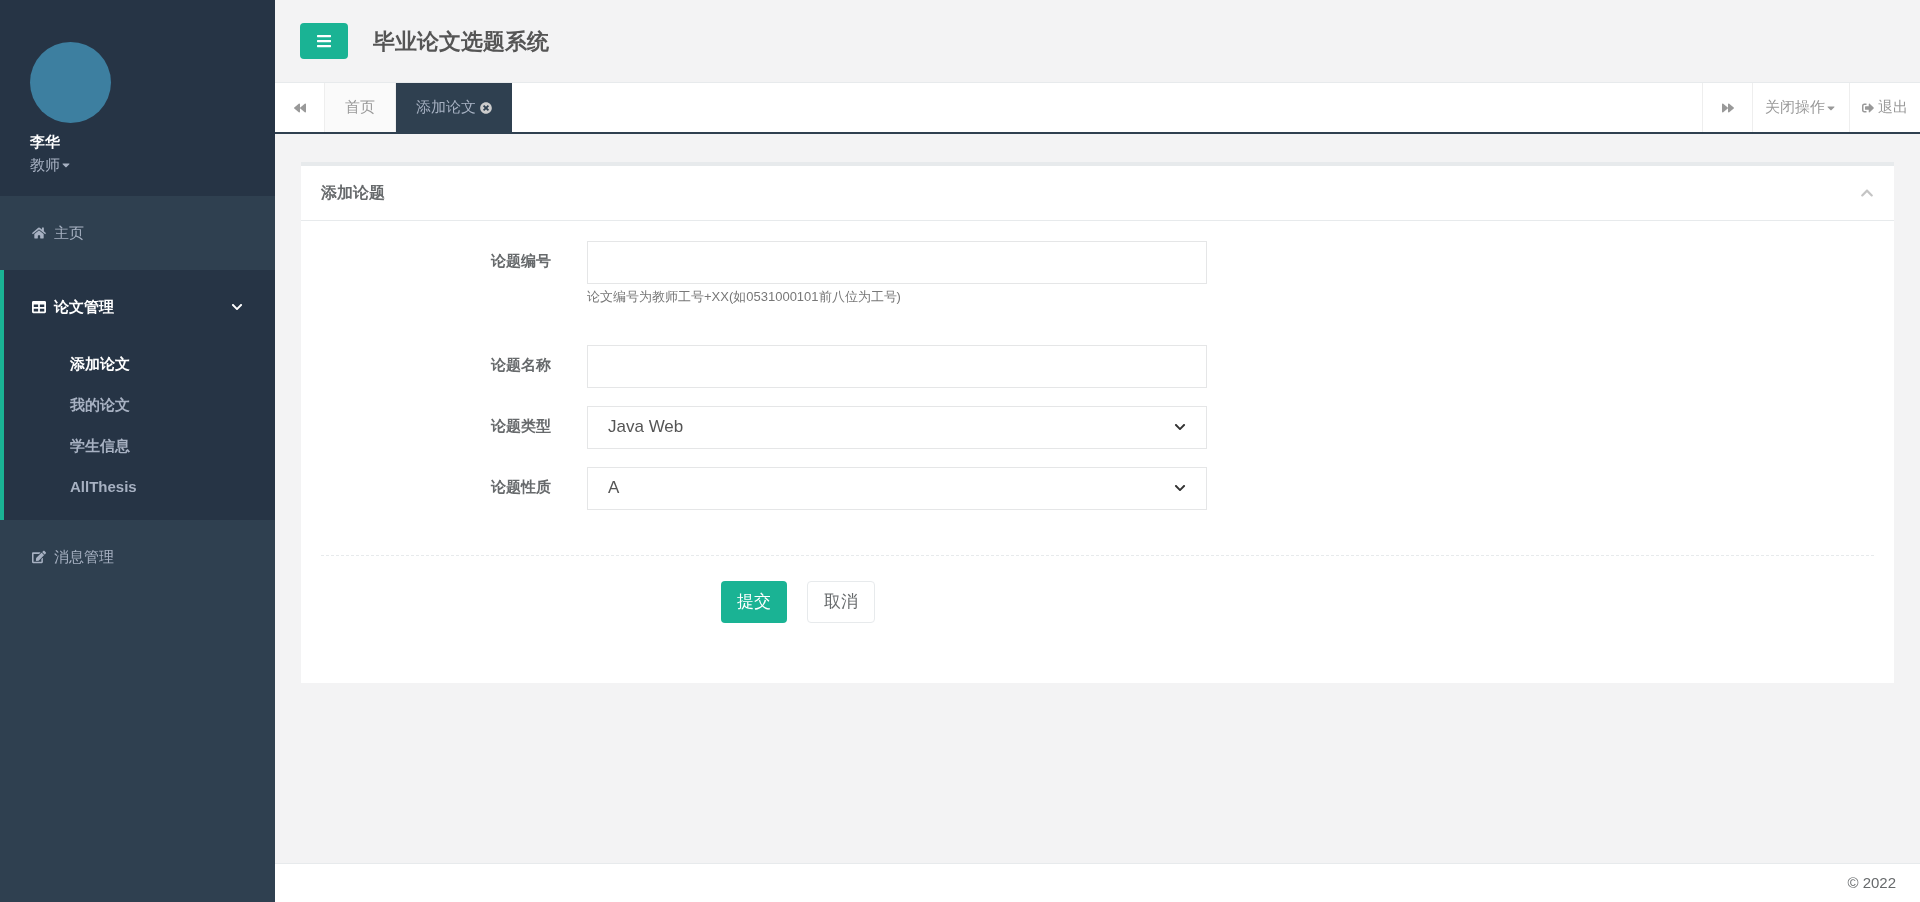 The width and height of the screenshot is (1920, 902). What do you see at coordinates (520, 425) in the screenshot?
I see `field-label: 论题类型` at bounding box center [520, 425].